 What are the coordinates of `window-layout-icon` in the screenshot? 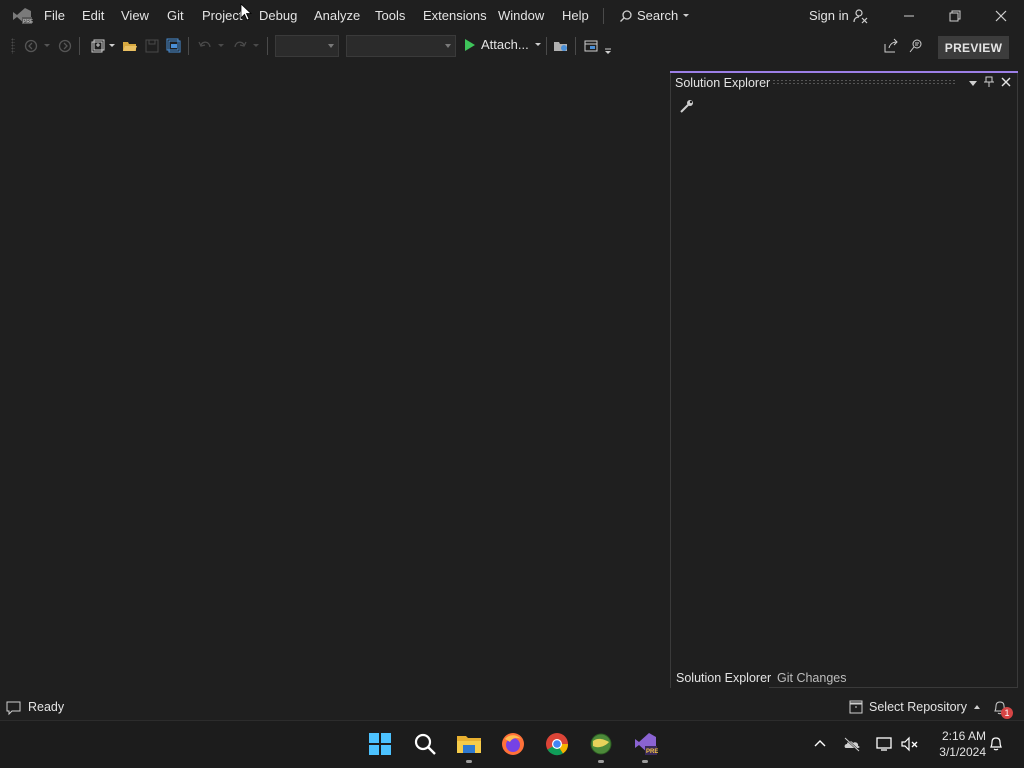 It's located at (591, 46).